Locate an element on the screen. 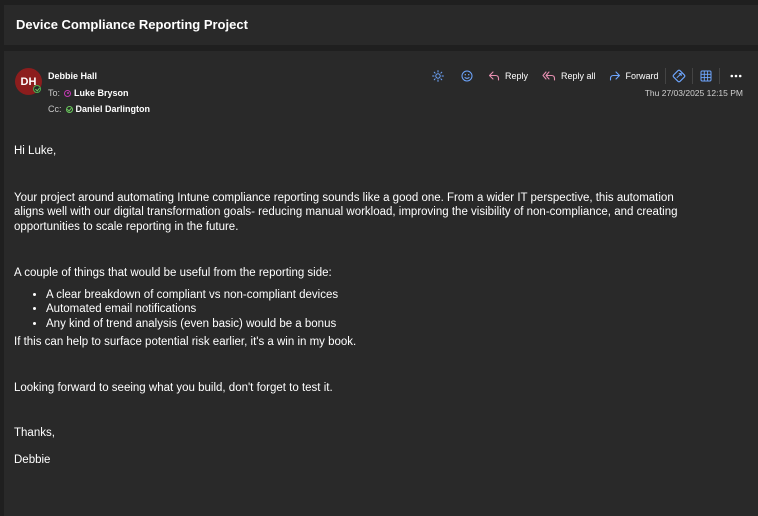 This screenshot has width=758, height=516. to-recipient: Luke Bryson is located at coordinates (101, 93).